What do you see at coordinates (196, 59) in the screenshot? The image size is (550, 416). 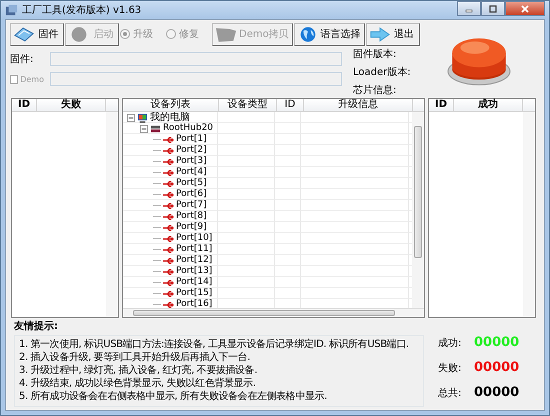 I see `firmware-path-field` at bounding box center [196, 59].